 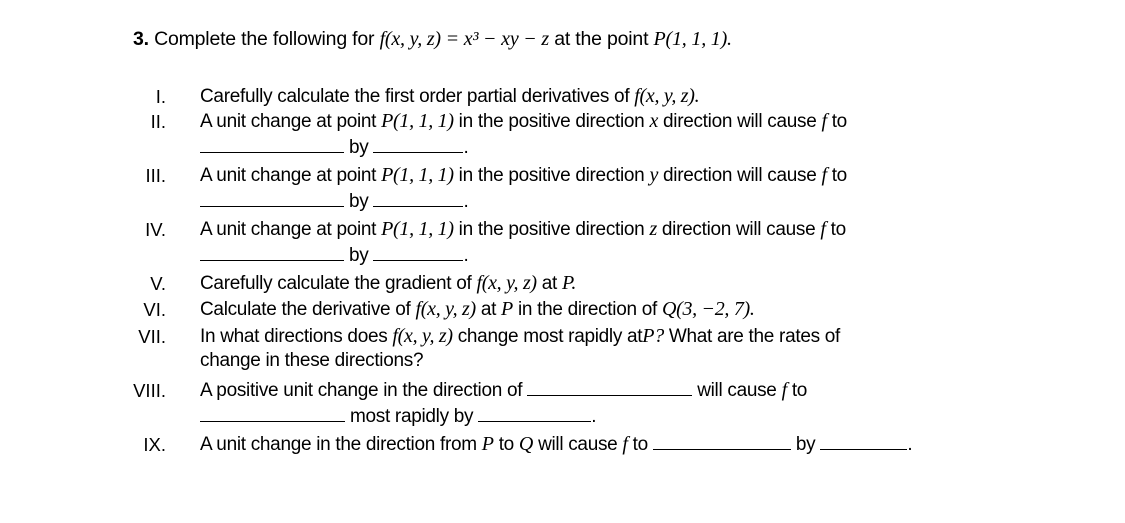 What do you see at coordinates (824, 121) in the screenshot?
I see `item-2-f: f` at bounding box center [824, 121].